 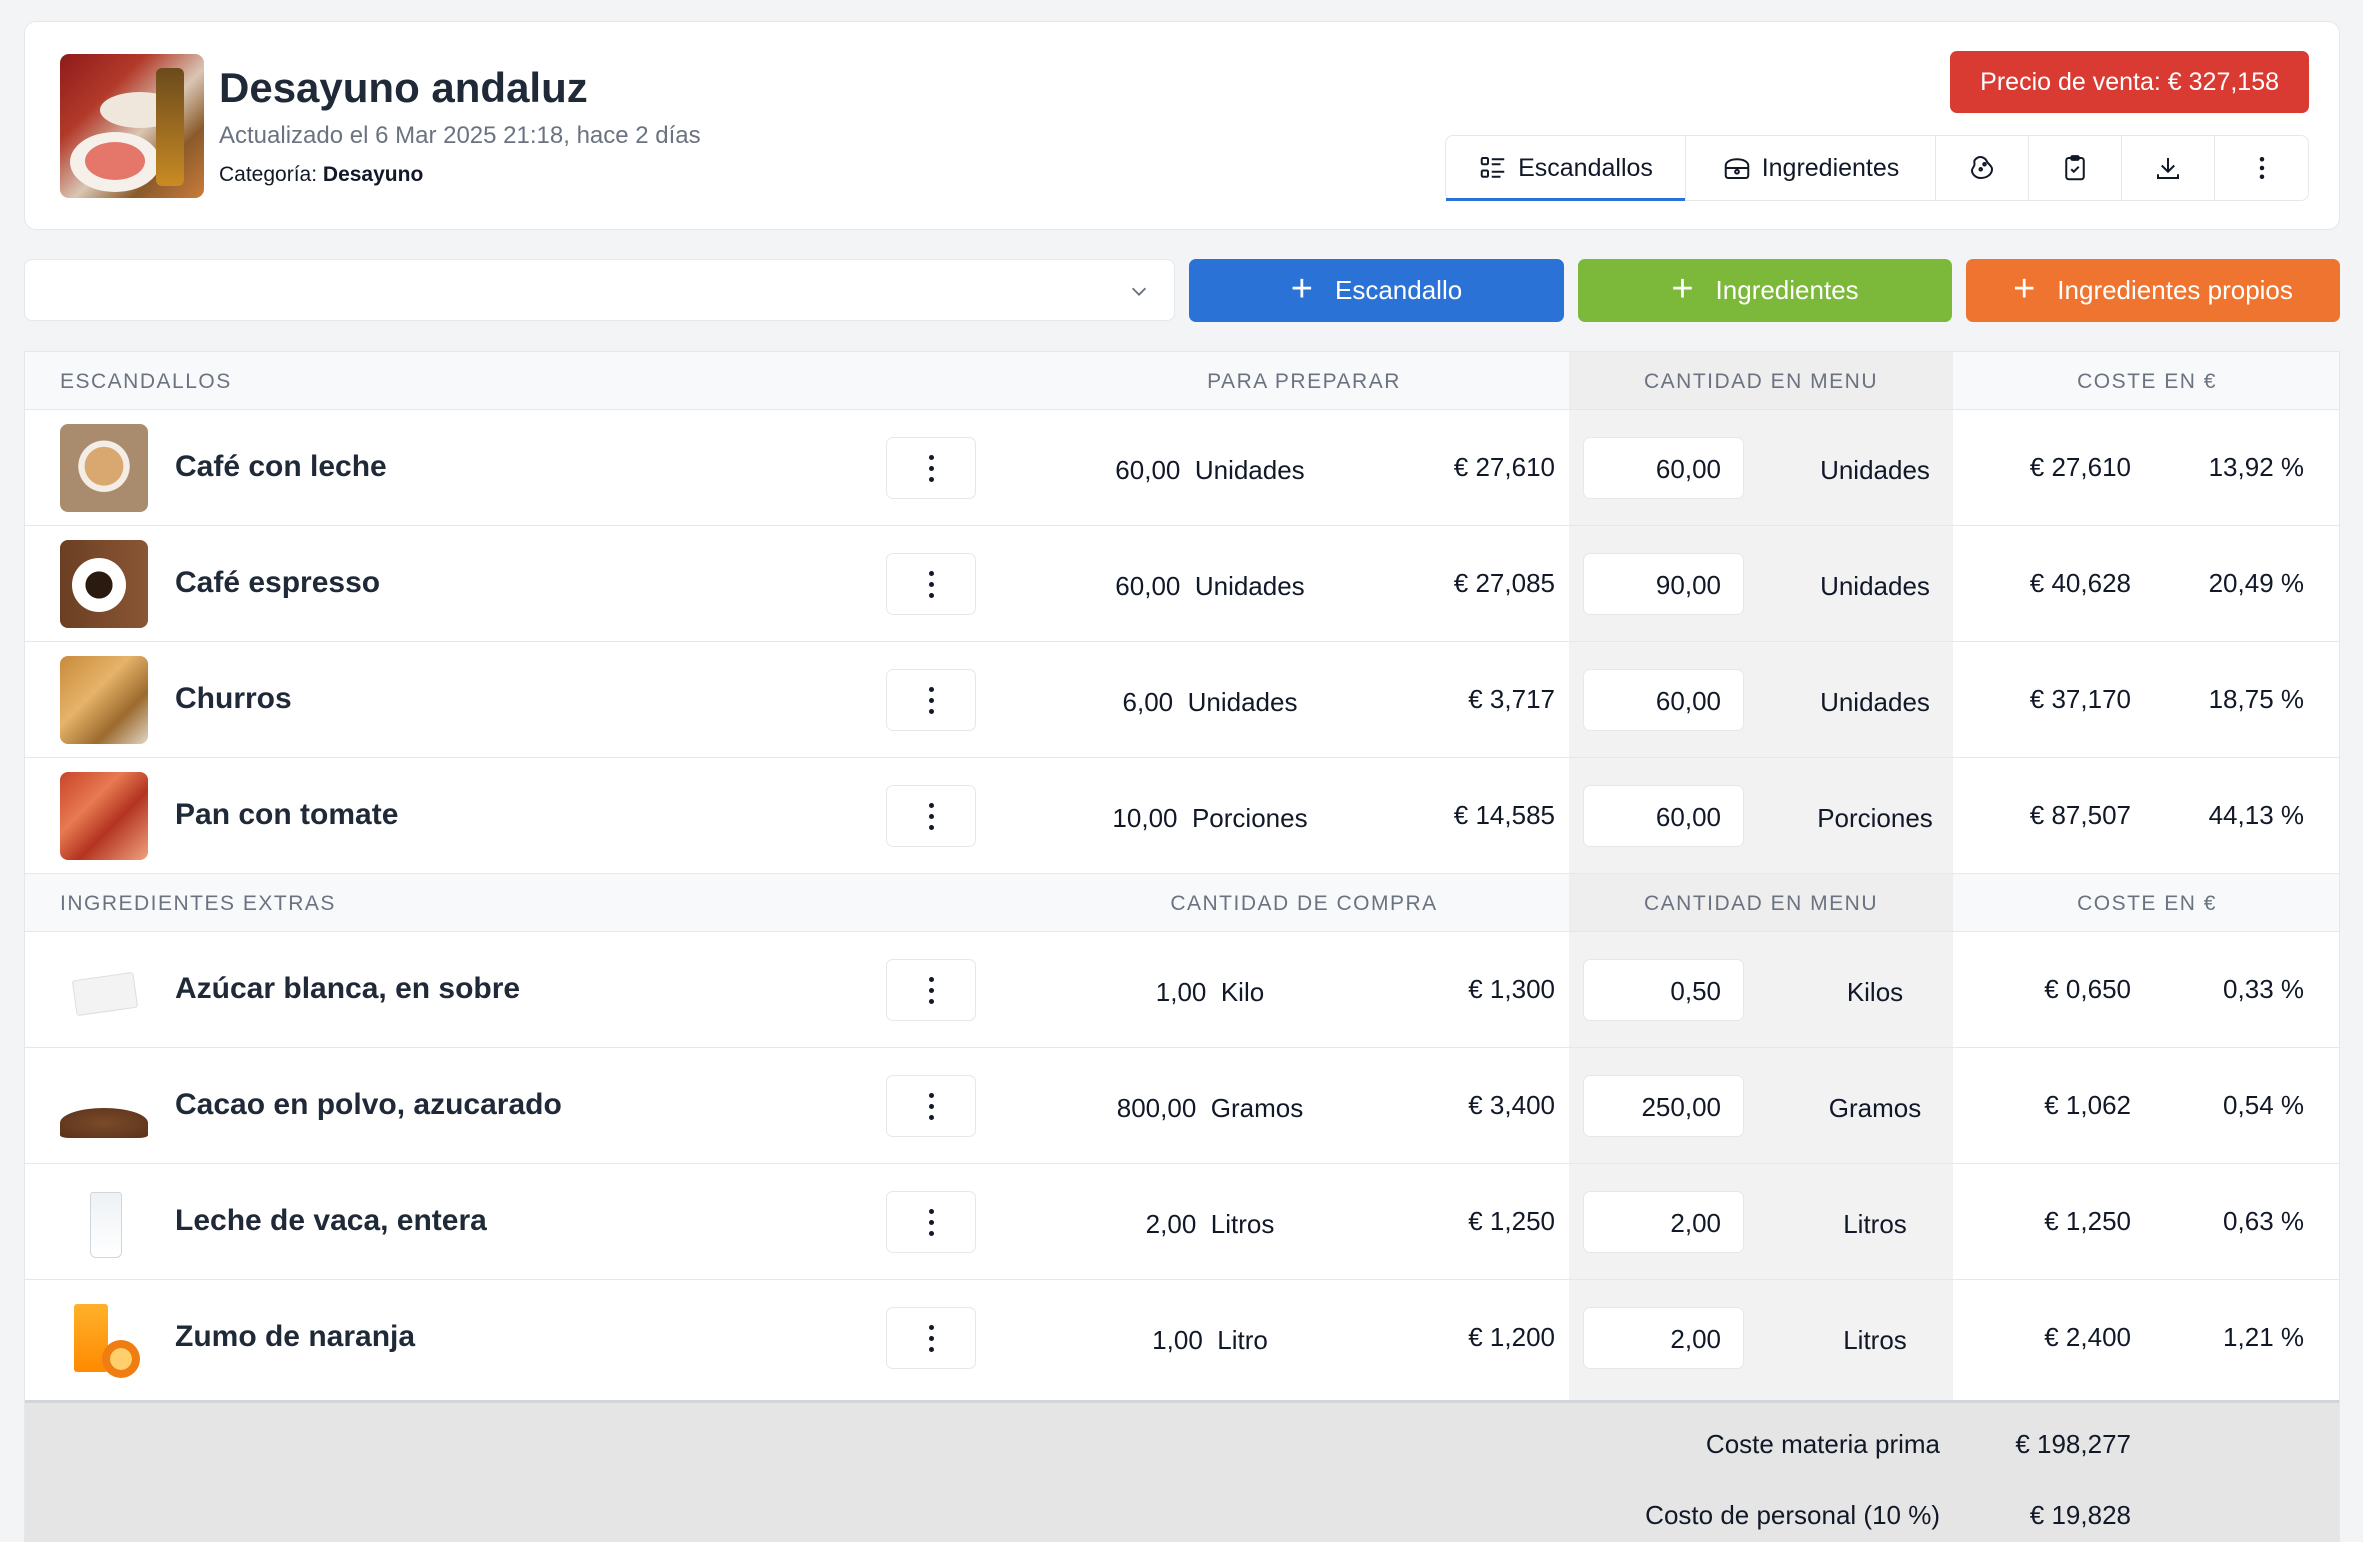 What do you see at coordinates (268, 174) in the screenshot?
I see `category-label: Categoría:` at bounding box center [268, 174].